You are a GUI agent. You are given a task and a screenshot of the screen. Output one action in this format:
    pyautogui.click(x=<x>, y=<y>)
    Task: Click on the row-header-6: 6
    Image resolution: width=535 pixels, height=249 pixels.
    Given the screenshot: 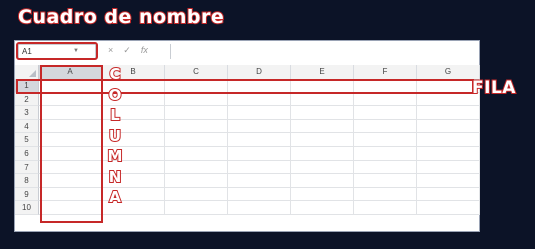 What is the action you would take?
    pyautogui.click(x=27, y=153)
    